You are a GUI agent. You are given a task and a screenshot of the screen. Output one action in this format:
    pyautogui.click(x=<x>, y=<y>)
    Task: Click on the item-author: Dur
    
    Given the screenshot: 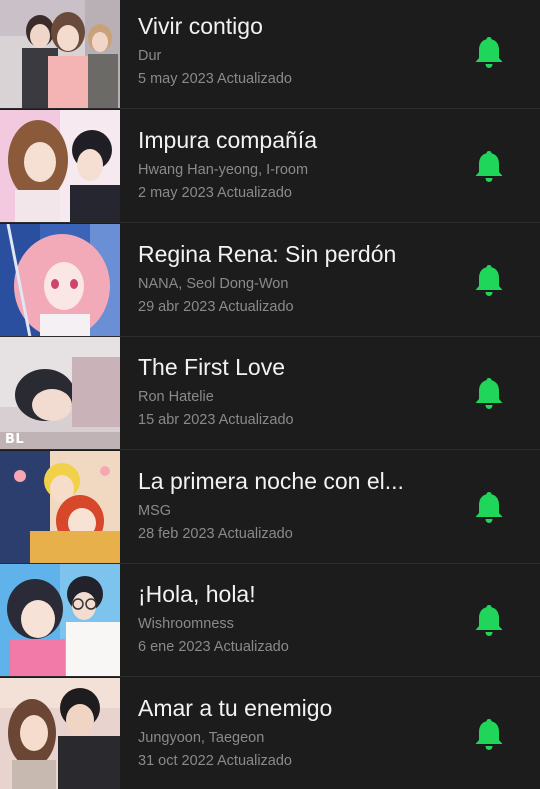 What is the action you would take?
    pyautogui.click(x=150, y=56)
    